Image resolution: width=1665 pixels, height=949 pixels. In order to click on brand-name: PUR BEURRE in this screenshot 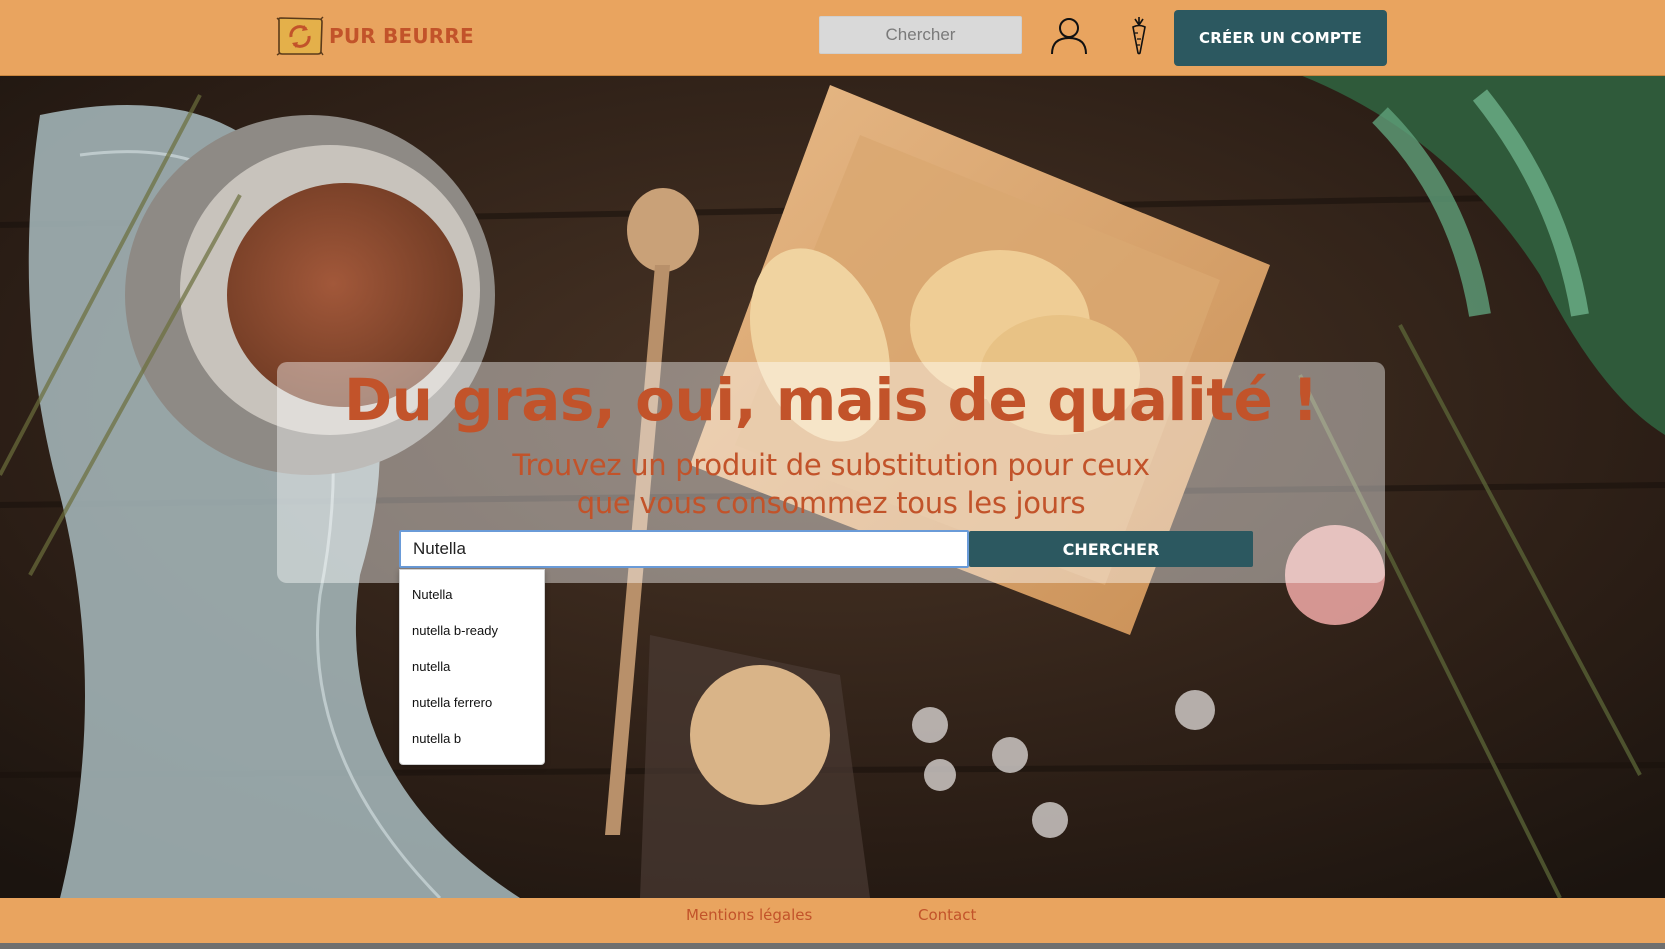, I will do `click(401, 36)`.